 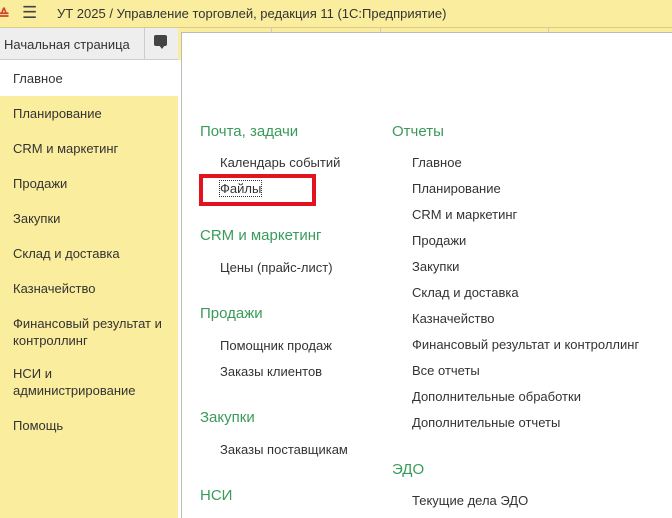 What do you see at coordinates (446, 370) in the screenshot?
I see `report-link: Все отчеты` at bounding box center [446, 370].